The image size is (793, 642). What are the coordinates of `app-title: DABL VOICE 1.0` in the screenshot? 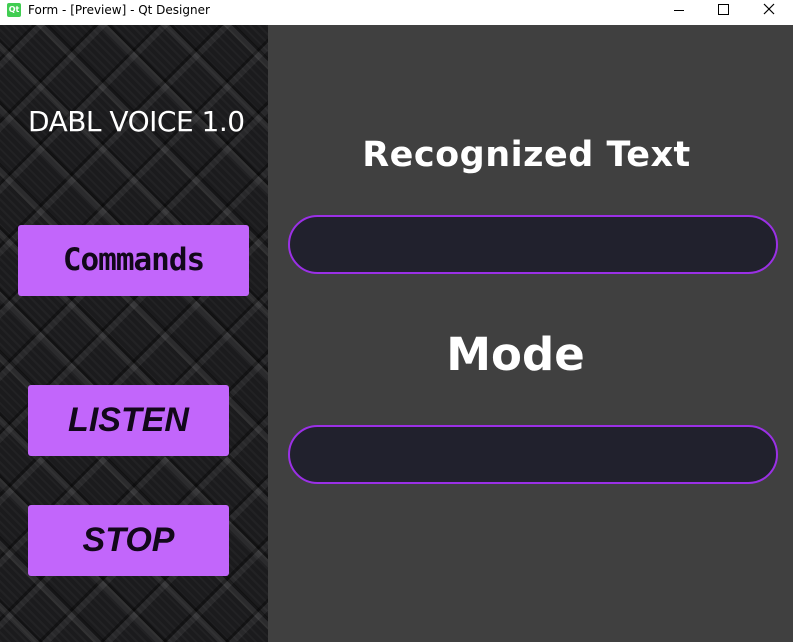 It's located at (136, 121).